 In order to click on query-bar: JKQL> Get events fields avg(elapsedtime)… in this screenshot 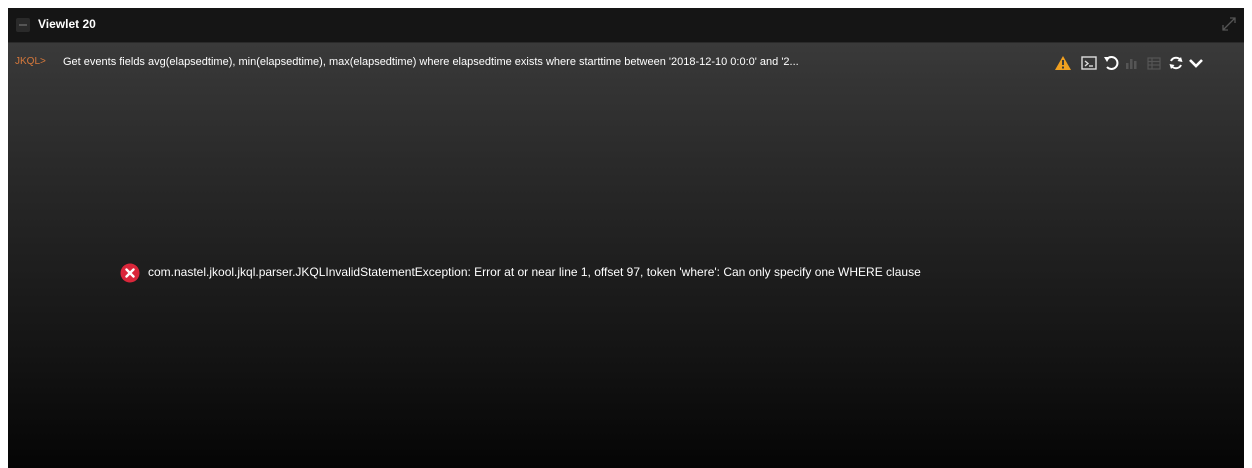, I will do `click(626, 66)`.